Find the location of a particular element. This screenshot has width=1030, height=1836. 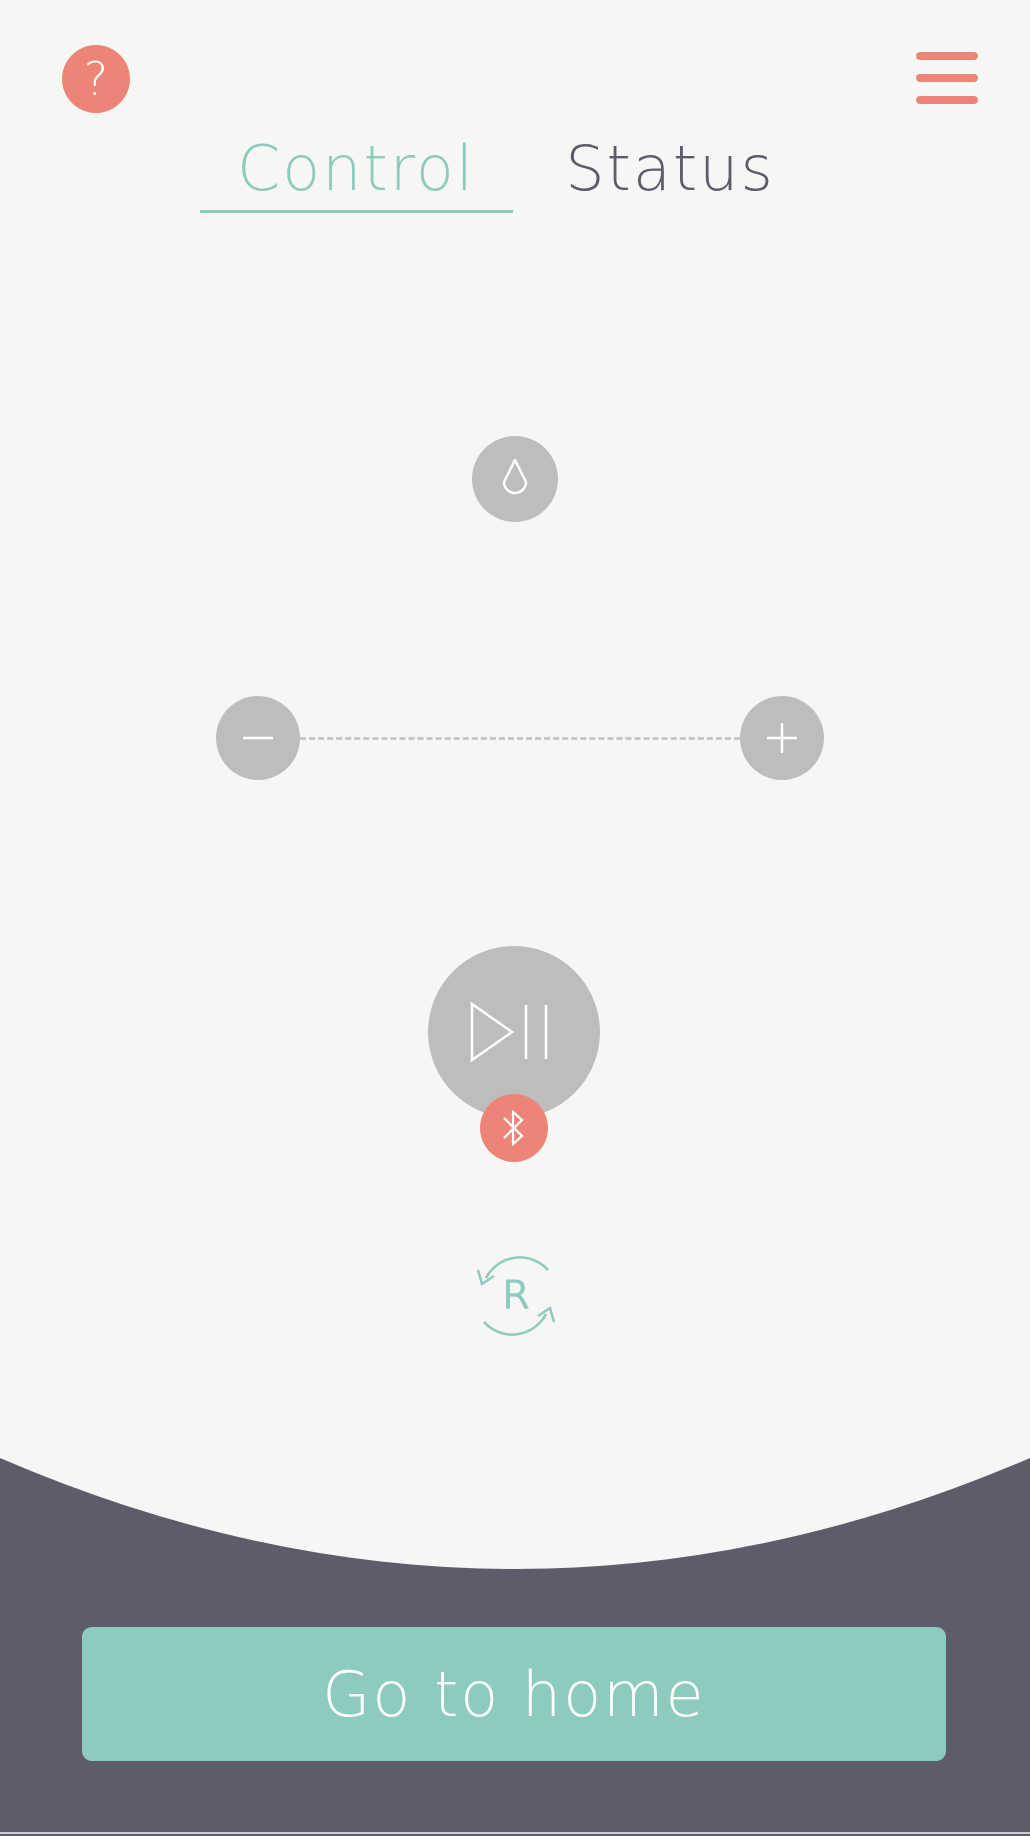

plus-icon is located at coordinates (782, 738).